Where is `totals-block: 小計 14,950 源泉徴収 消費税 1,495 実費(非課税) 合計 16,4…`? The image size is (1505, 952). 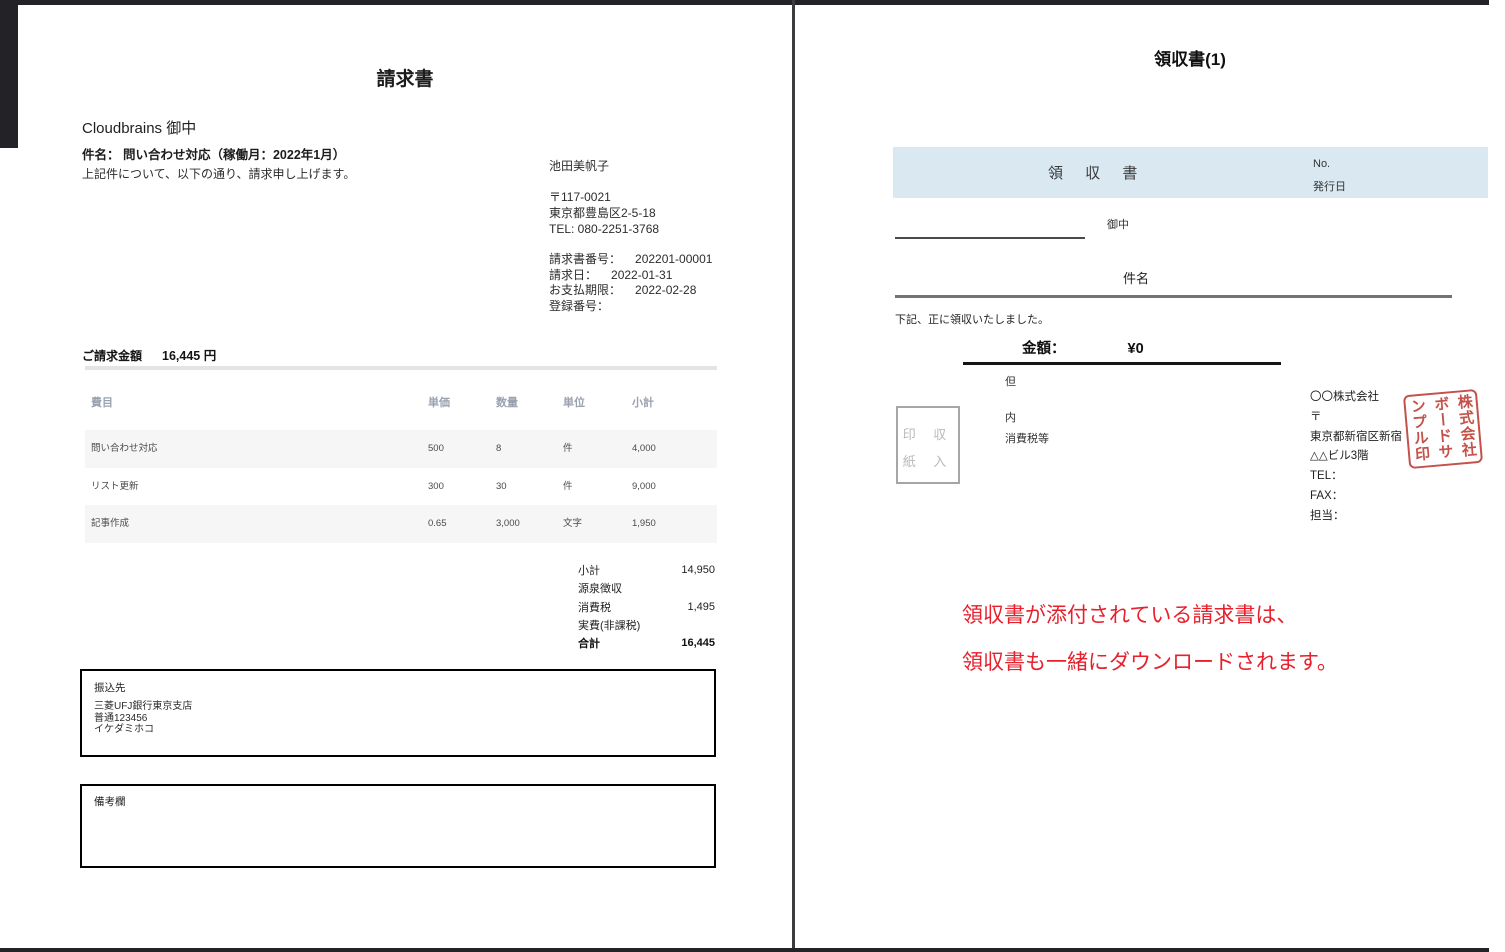
totals-block: 小計 14,950 源泉徴収 消費税 1,495 実費(非課税) 合計 16,4… is located at coordinates (646, 606).